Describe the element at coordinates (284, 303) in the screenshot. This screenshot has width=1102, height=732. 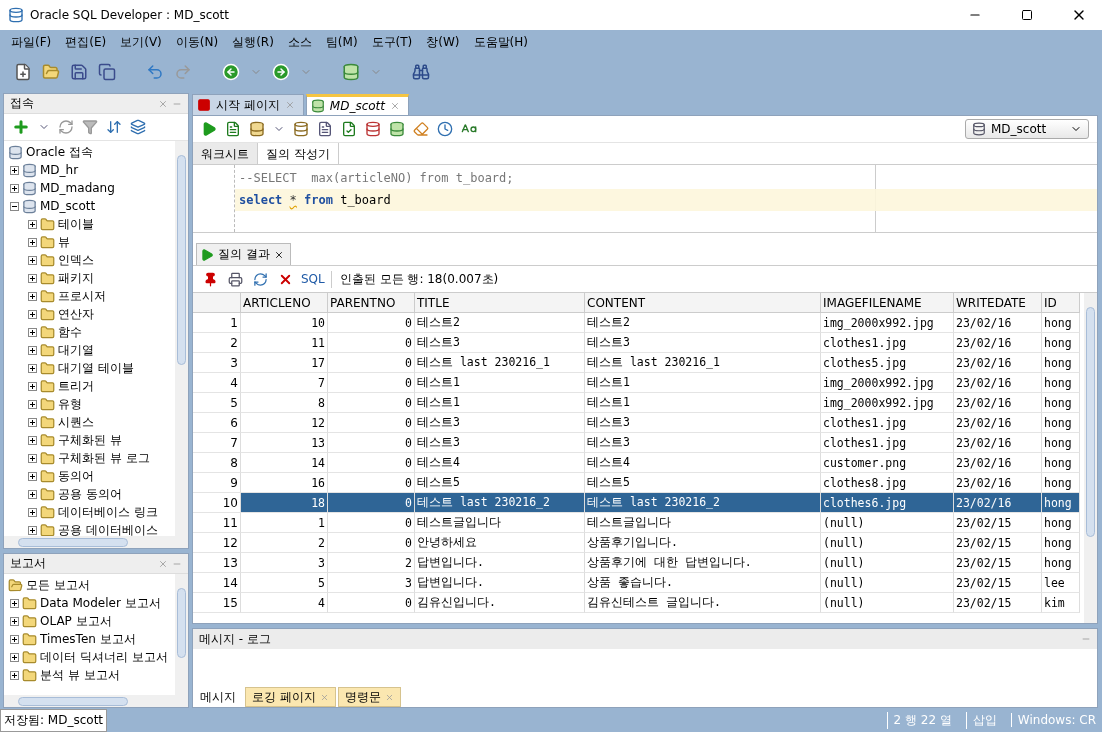
I see `column-header: ARTICLENO` at that location.